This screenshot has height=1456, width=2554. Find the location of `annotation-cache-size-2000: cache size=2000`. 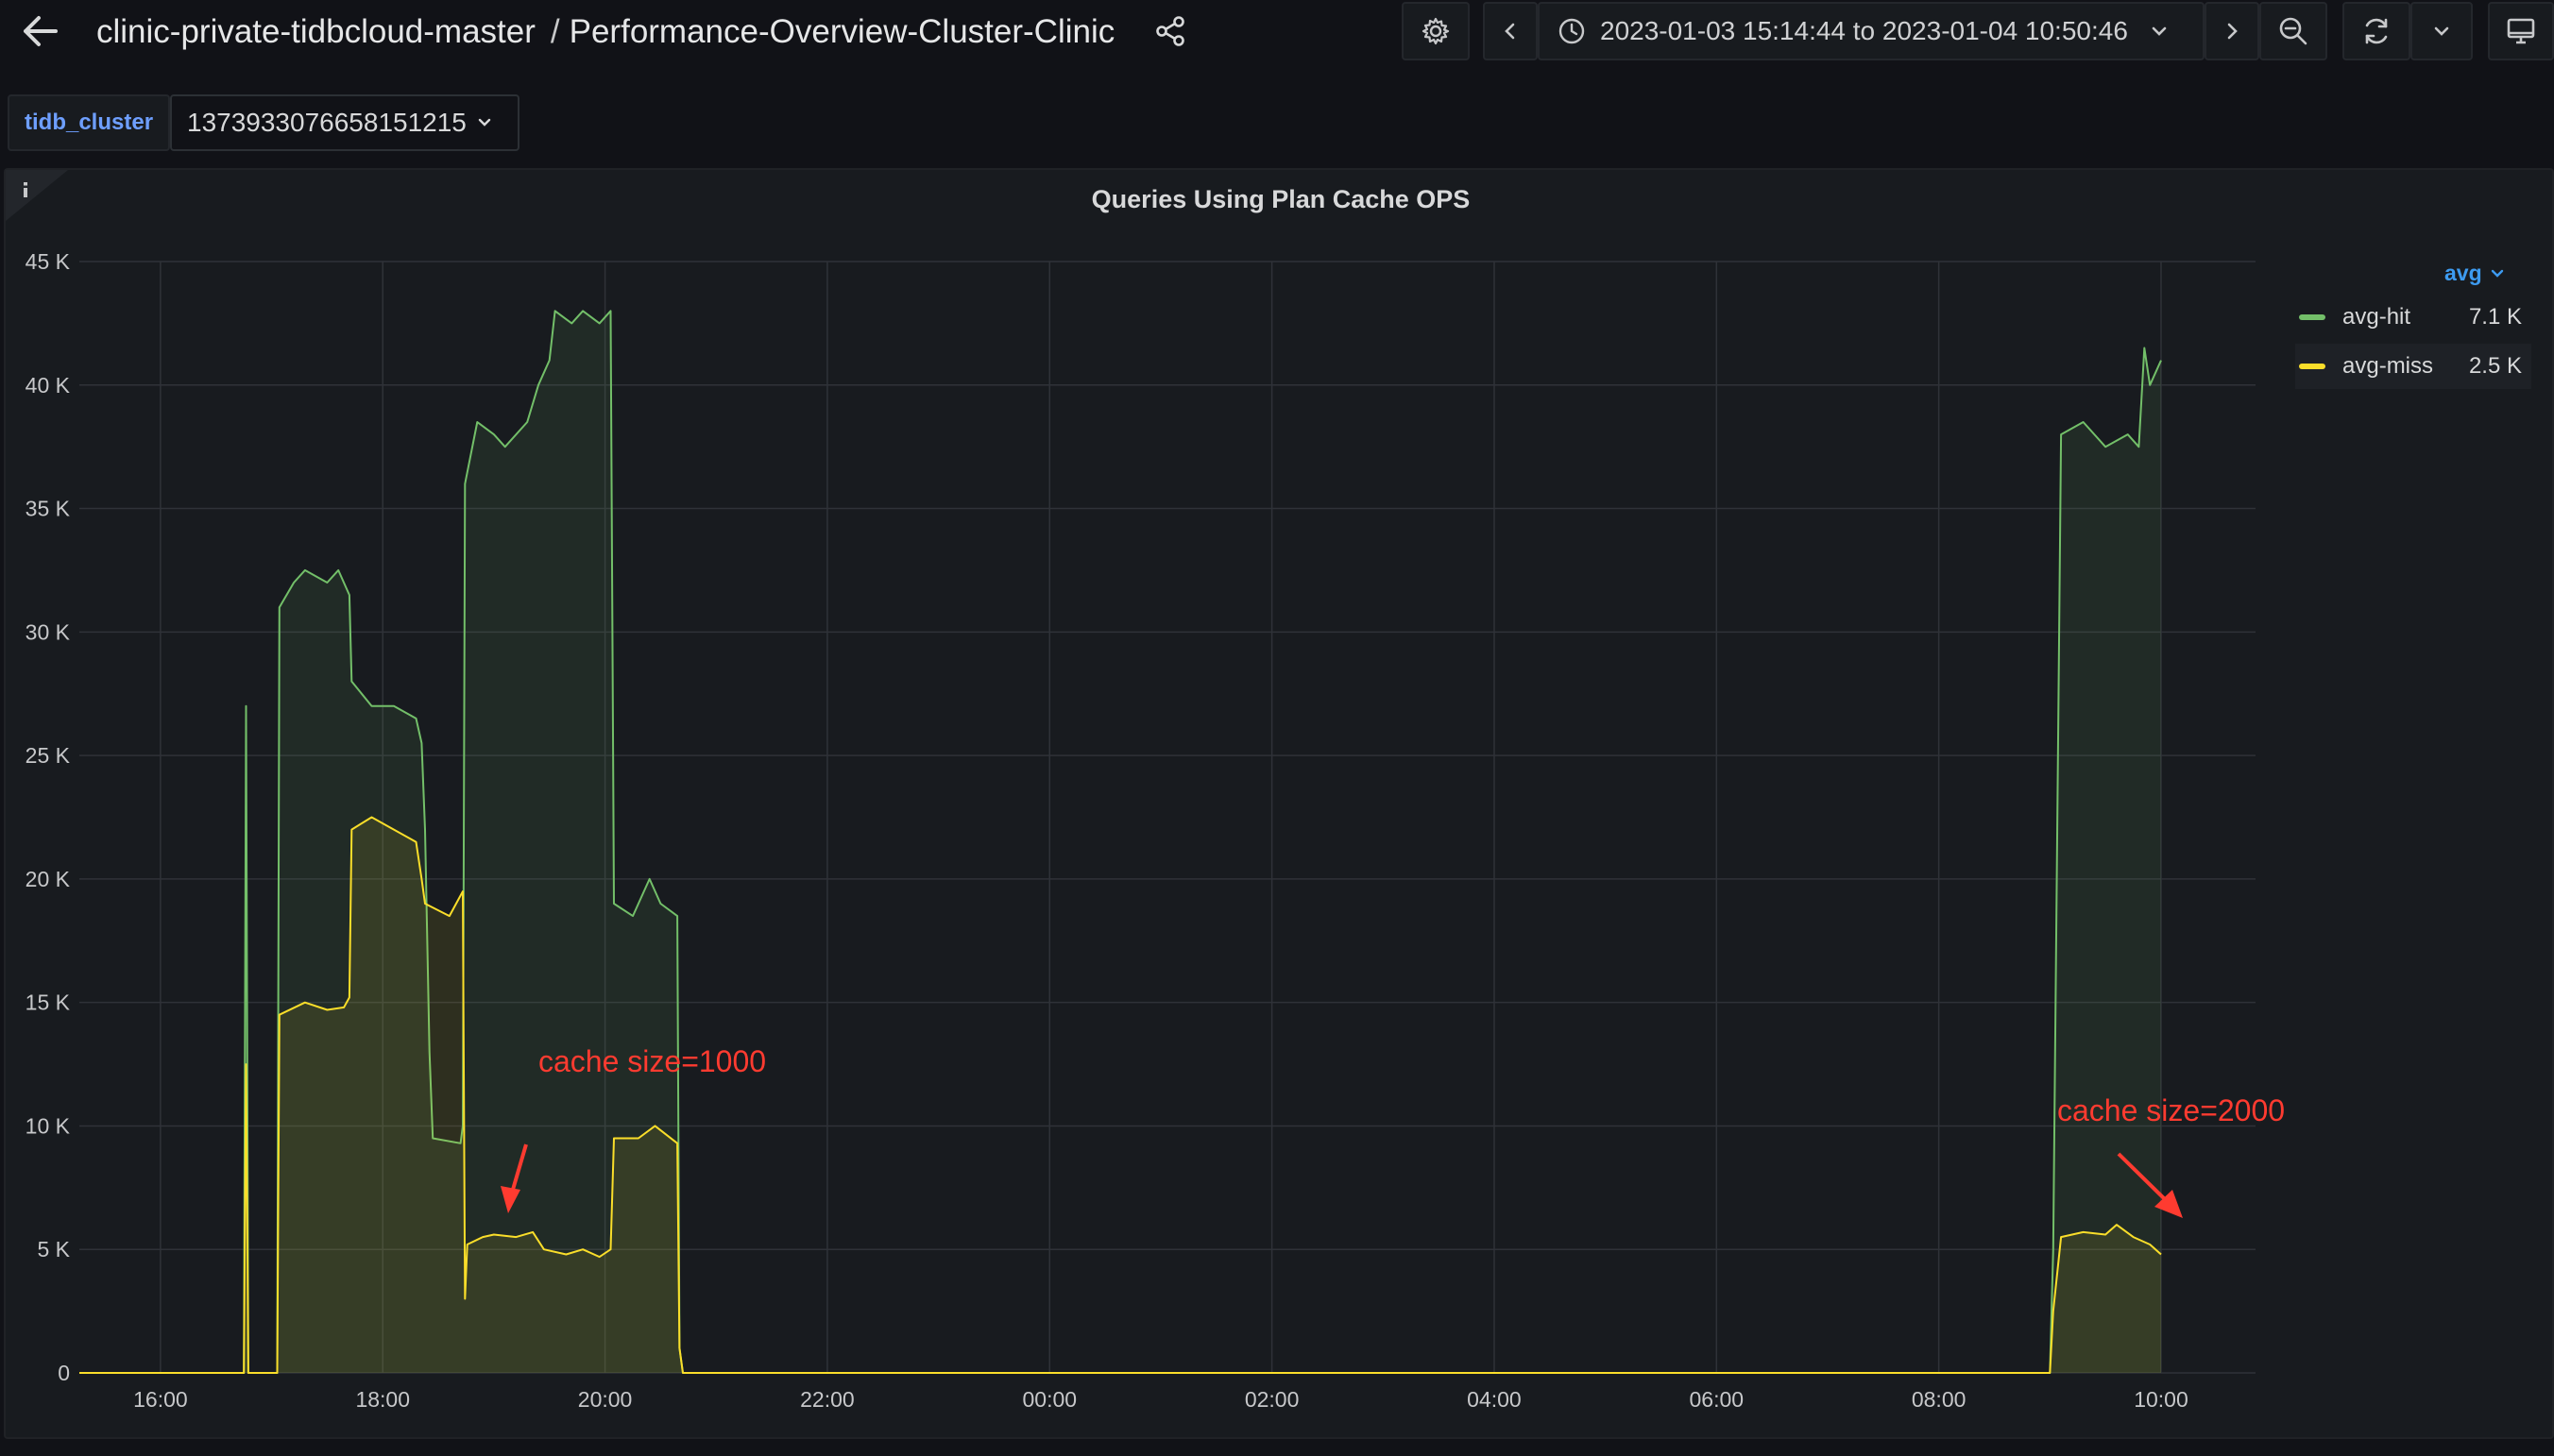

annotation-cache-size-2000: cache size=2000 is located at coordinates (2171, 1110).